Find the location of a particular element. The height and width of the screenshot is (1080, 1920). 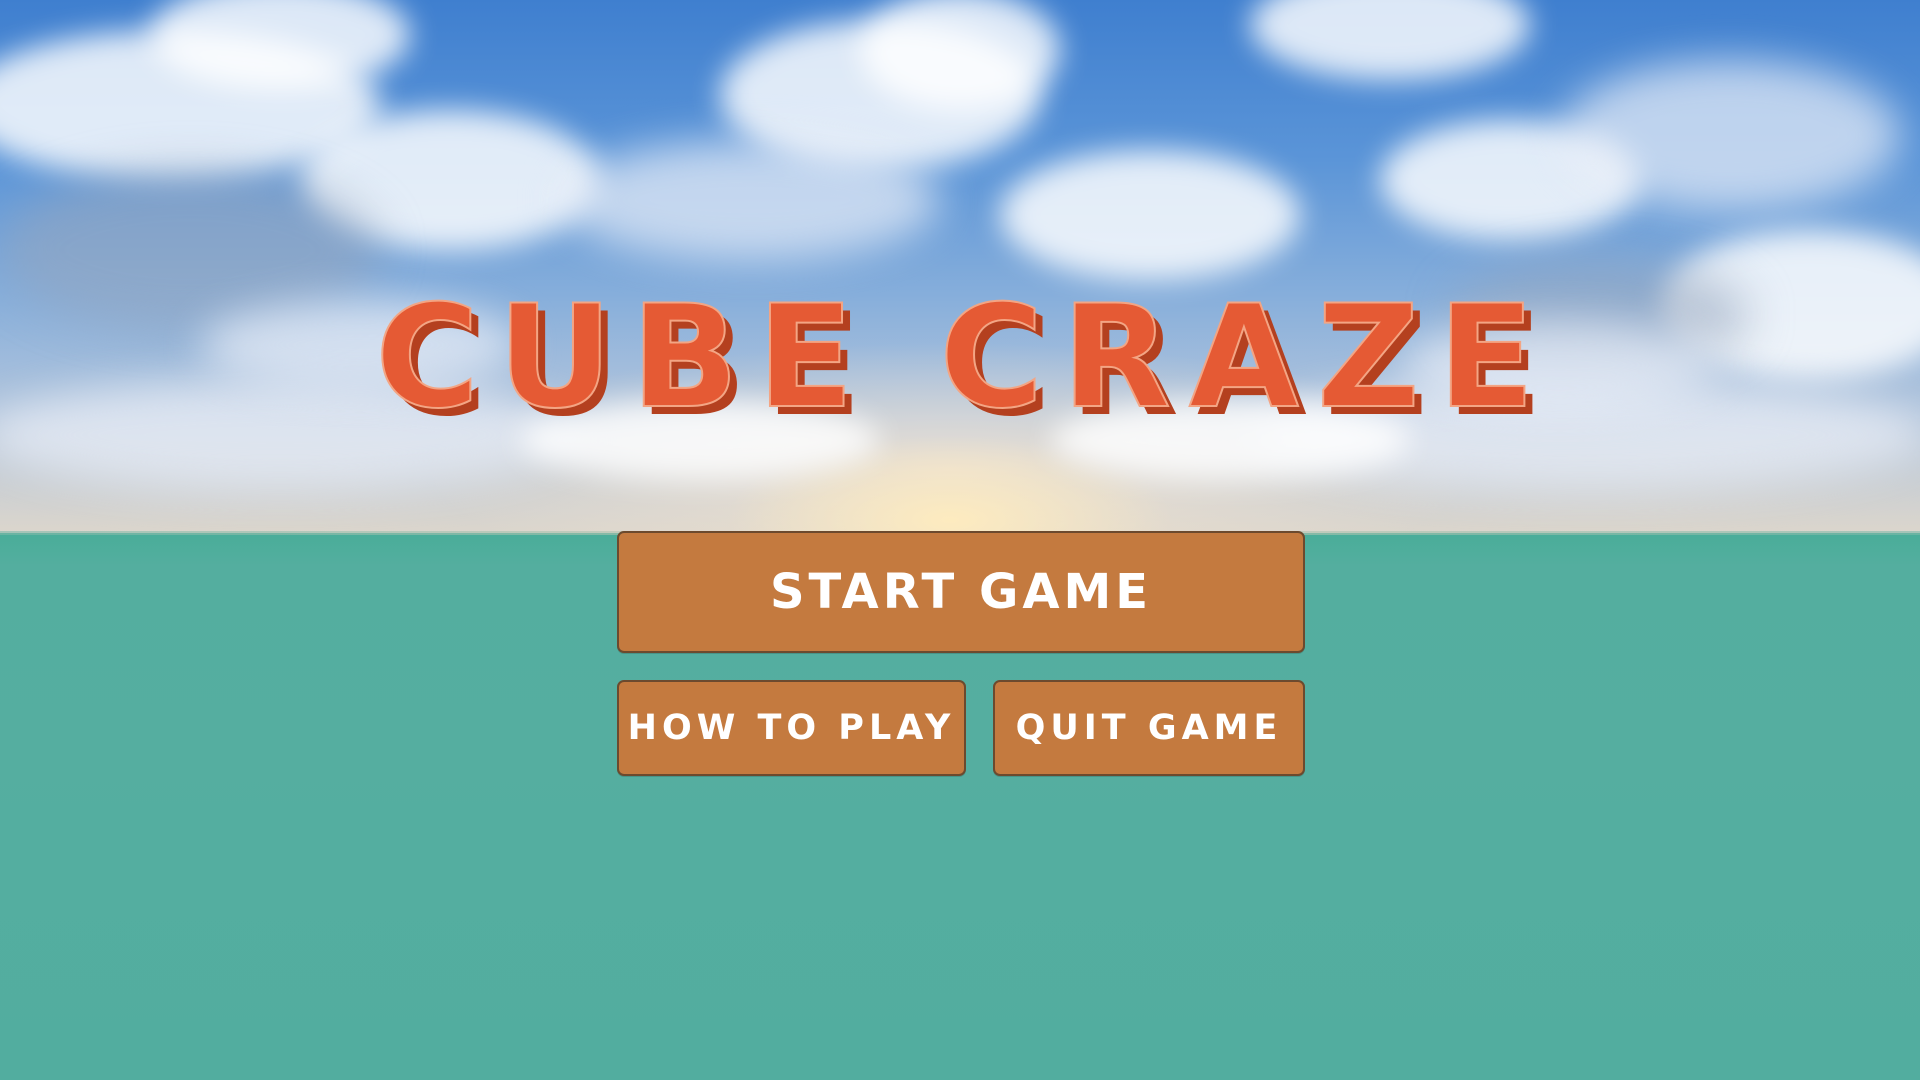

quit-game-label: QUIT GAME is located at coordinates (1149, 728).